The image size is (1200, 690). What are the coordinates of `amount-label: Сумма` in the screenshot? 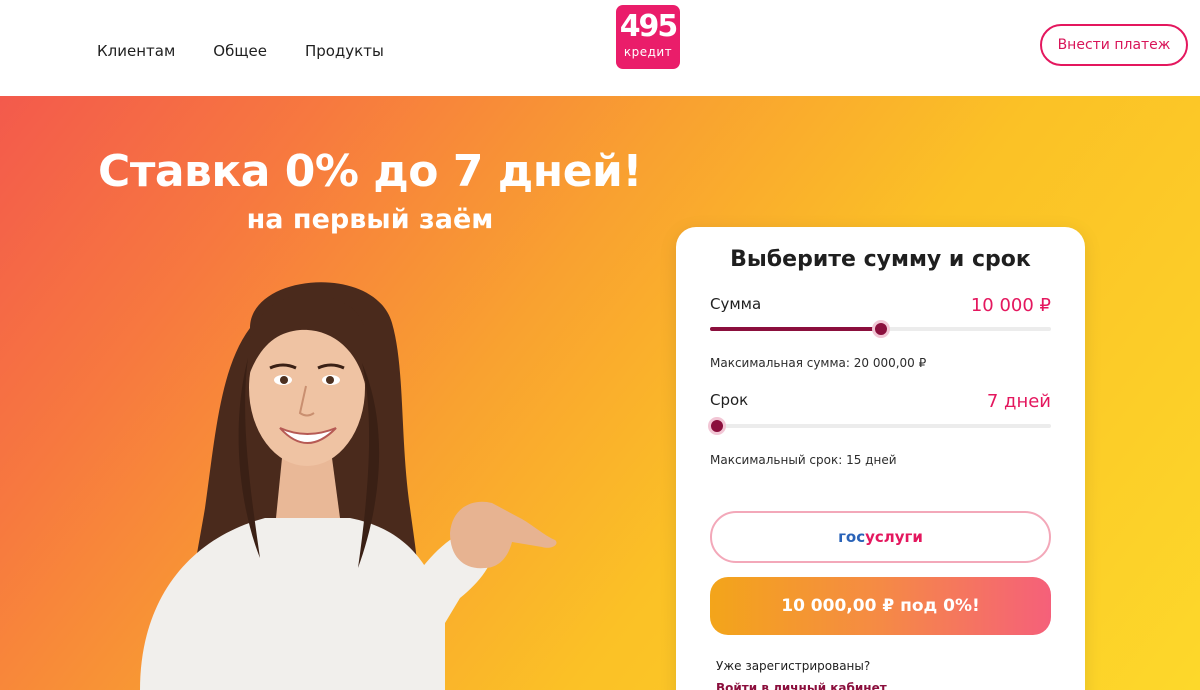 It's located at (736, 304).